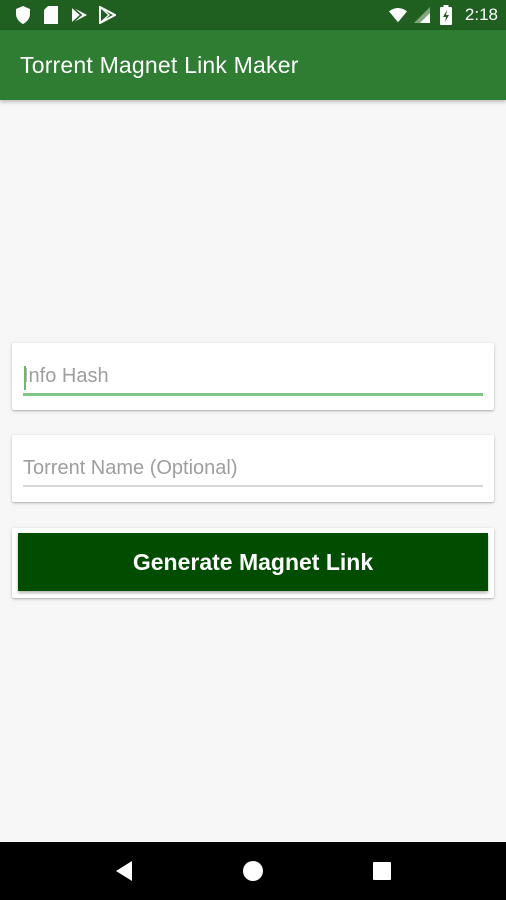  What do you see at coordinates (446, 15) in the screenshot?
I see `battery-icon` at bounding box center [446, 15].